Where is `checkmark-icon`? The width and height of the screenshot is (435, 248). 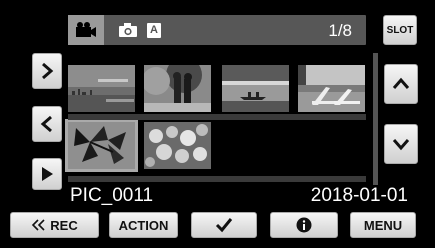 checkmark-icon is located at coordinates (224, 225).